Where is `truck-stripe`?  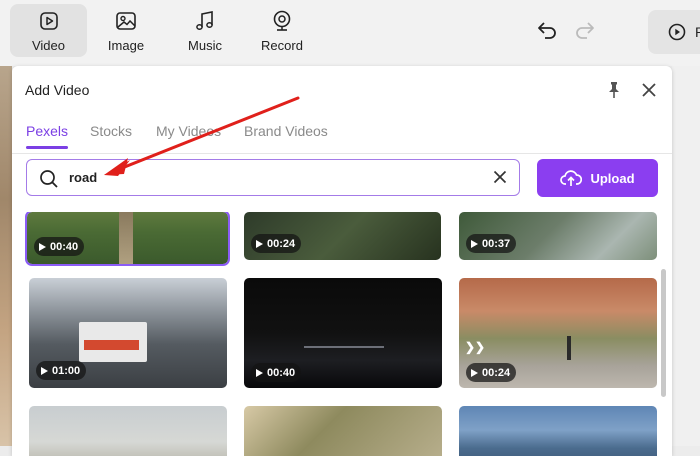
truck-stripe is located at coordinates (111, 345).